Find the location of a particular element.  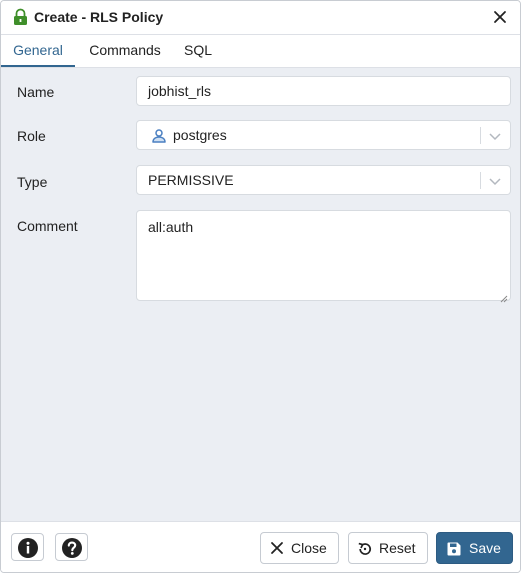

comment-label: Comment is located at coordinates (47, 226).